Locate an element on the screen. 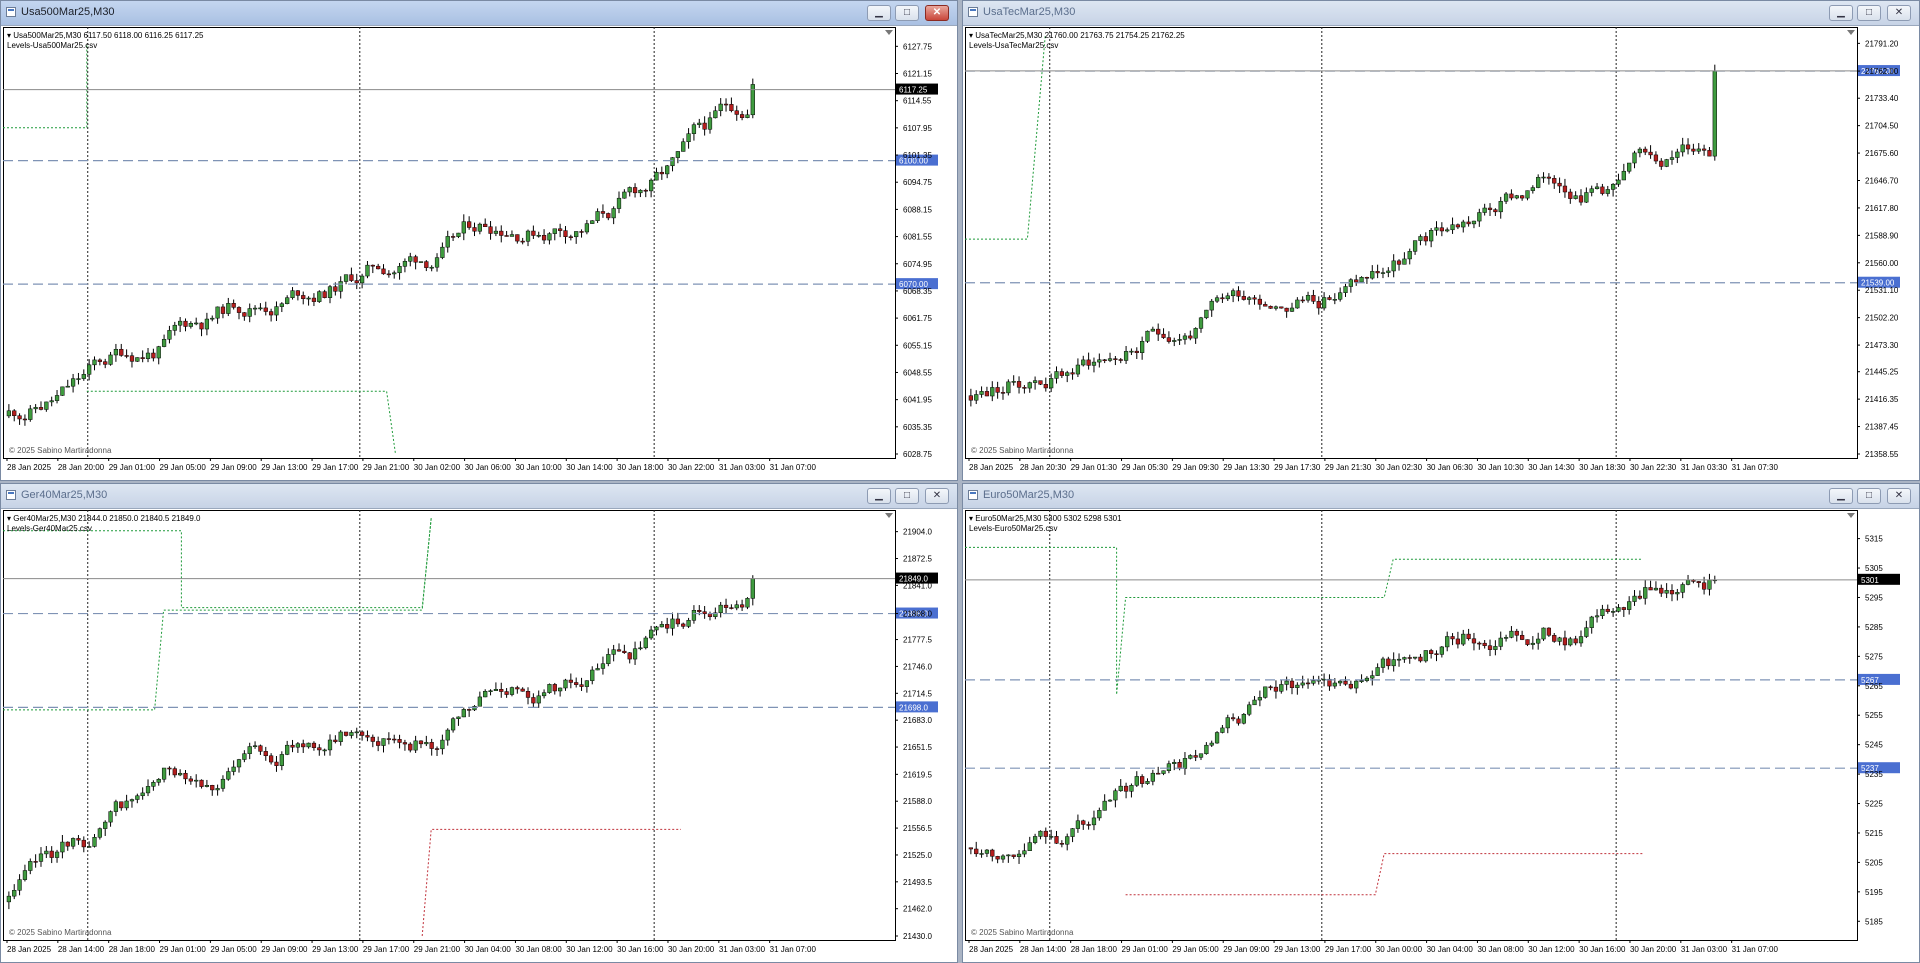 The height and width of the screenshot is (963, 1920). y-tick-label: 21872.5 is located at coordinates (917, 559).